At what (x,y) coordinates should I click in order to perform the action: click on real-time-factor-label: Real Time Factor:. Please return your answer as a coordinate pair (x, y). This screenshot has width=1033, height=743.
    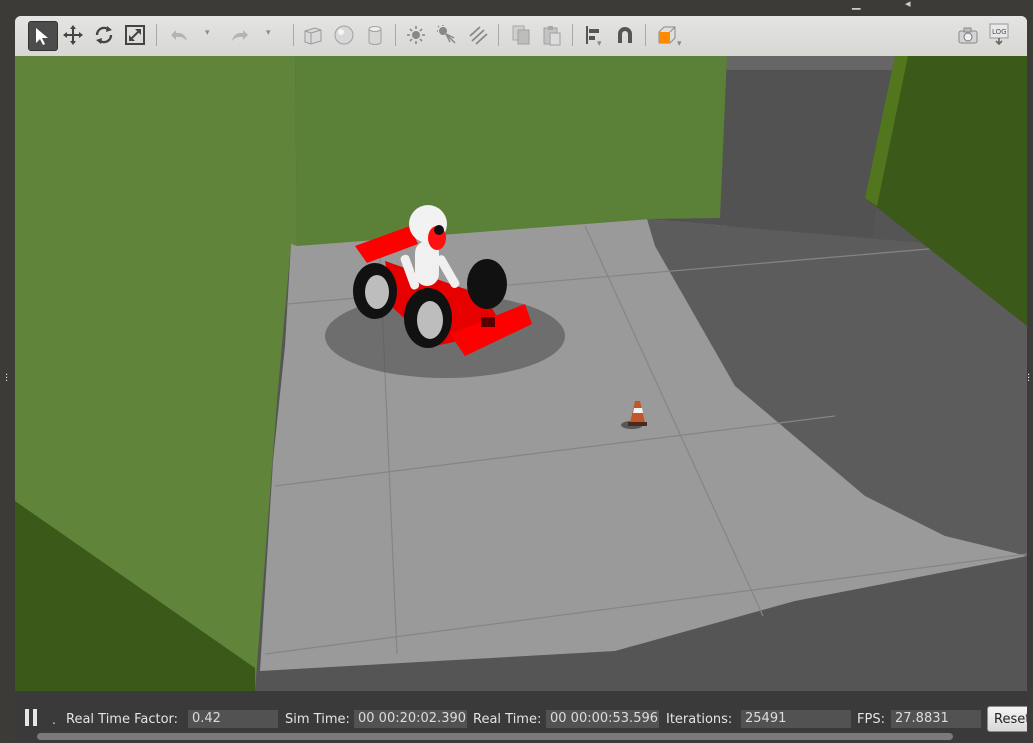
    Looking at the image, I should click on (122, 719).